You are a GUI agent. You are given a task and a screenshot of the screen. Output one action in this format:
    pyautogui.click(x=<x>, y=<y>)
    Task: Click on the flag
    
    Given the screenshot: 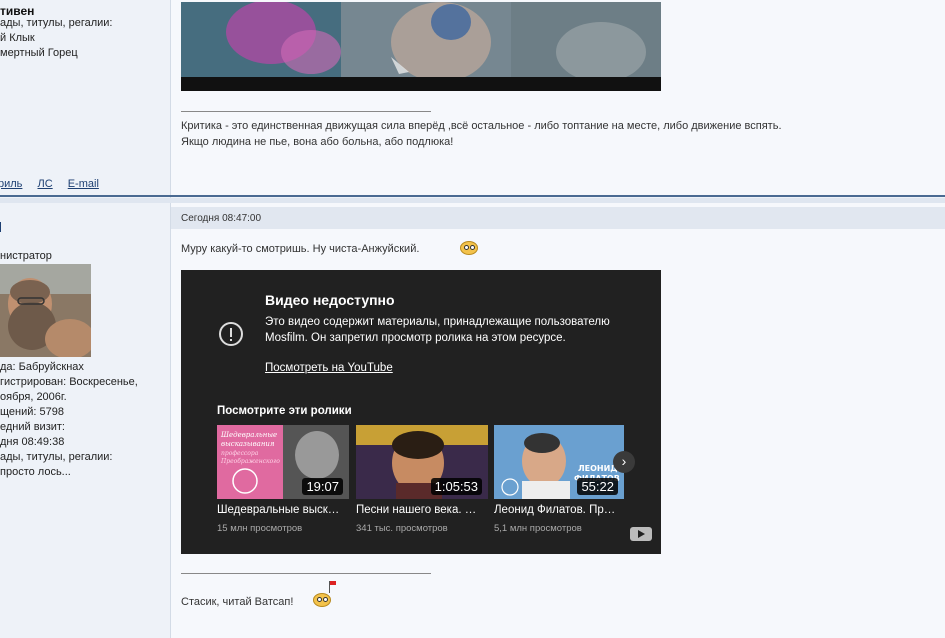 What is the action you would take?
    pyautogui.click(x=333, y=583)
    